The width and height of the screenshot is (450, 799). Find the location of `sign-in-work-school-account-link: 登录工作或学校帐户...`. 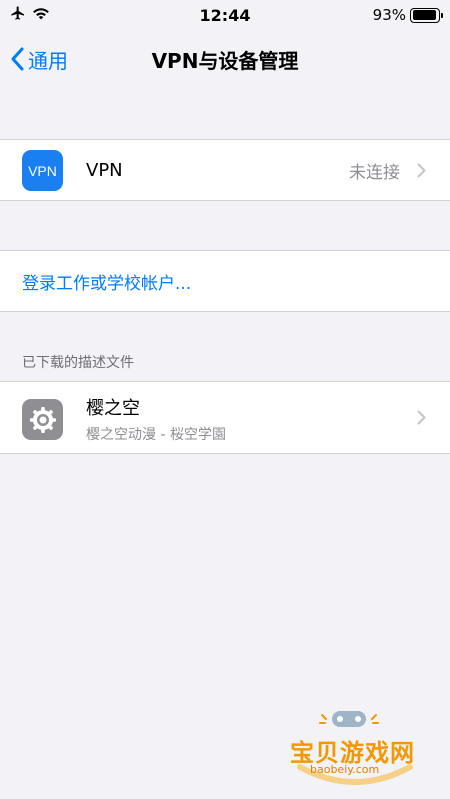

sign-in-work-school-account-link: 登录工作或学校帐户... is located at coordinates (106, 281).